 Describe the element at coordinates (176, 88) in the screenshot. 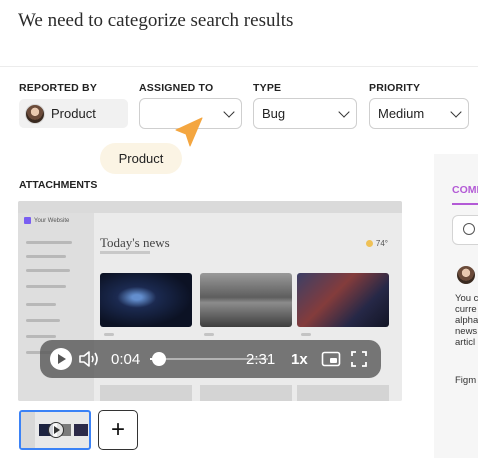

I see `assigned-to-label: ASSIGNED TO` at that location.